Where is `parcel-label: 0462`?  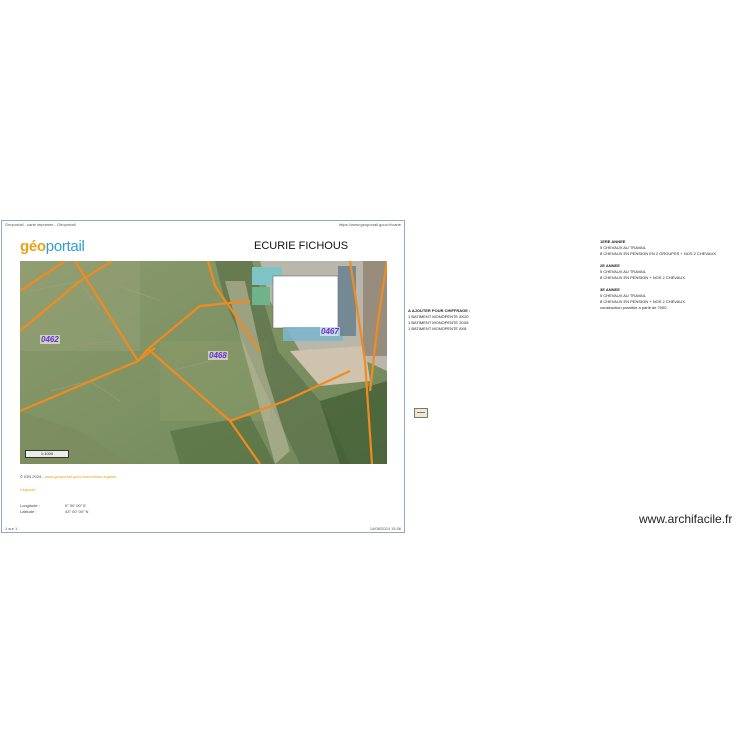
parcel-label: 0462 is located at coordinates (50, 339).